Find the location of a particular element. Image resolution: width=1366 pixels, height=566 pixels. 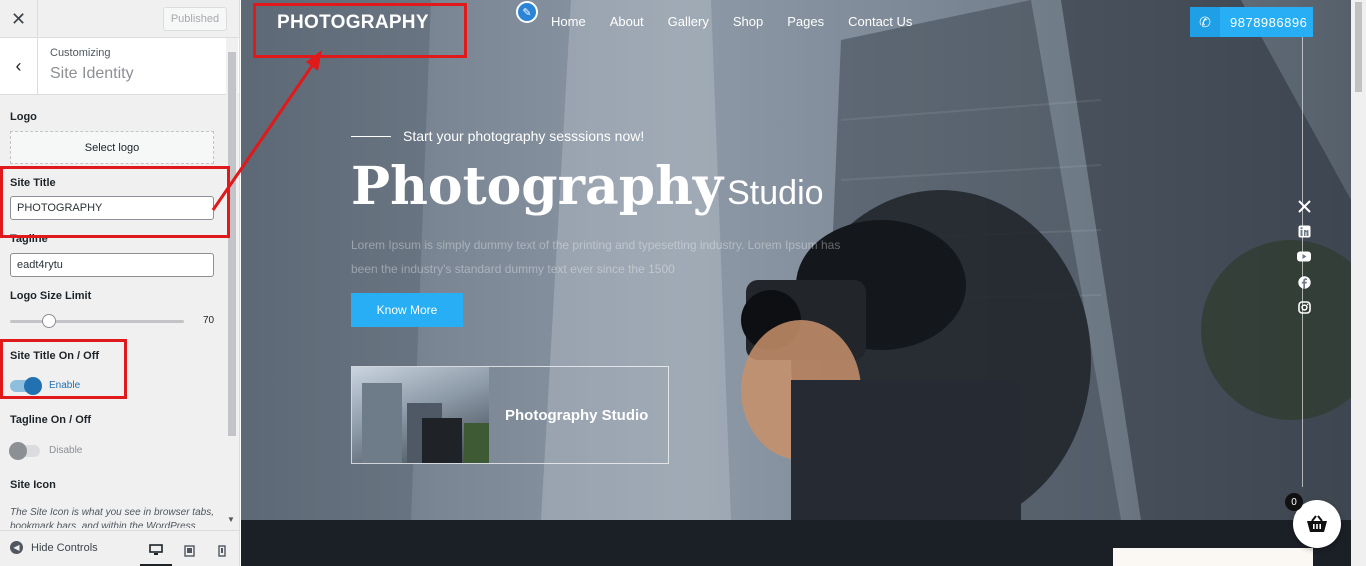

logo-size-slider-track is located at coordinates (97, 321).